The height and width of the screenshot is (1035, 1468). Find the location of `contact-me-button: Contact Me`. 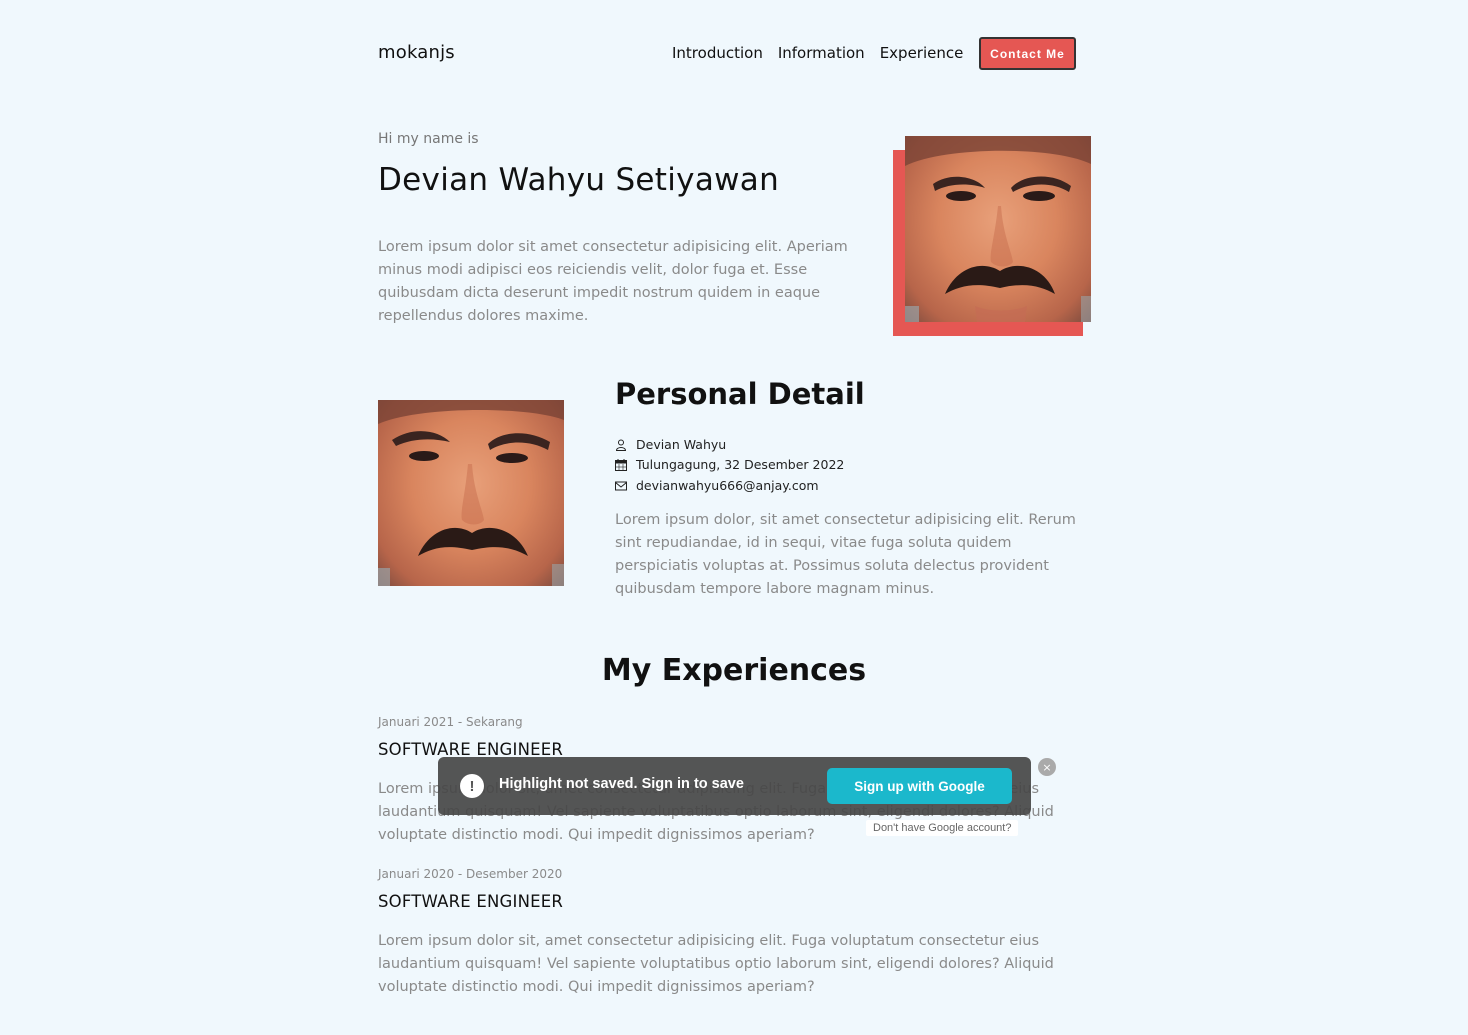

contact-me-button: Contact Me is located at coordinates (1027, 53).